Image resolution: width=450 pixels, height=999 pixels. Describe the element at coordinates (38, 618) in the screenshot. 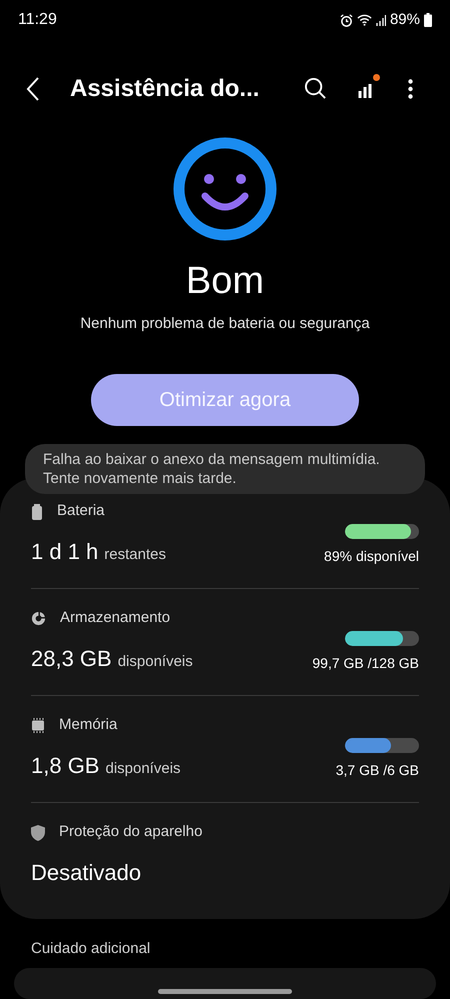

I see `pie-chart-icon` at that location.